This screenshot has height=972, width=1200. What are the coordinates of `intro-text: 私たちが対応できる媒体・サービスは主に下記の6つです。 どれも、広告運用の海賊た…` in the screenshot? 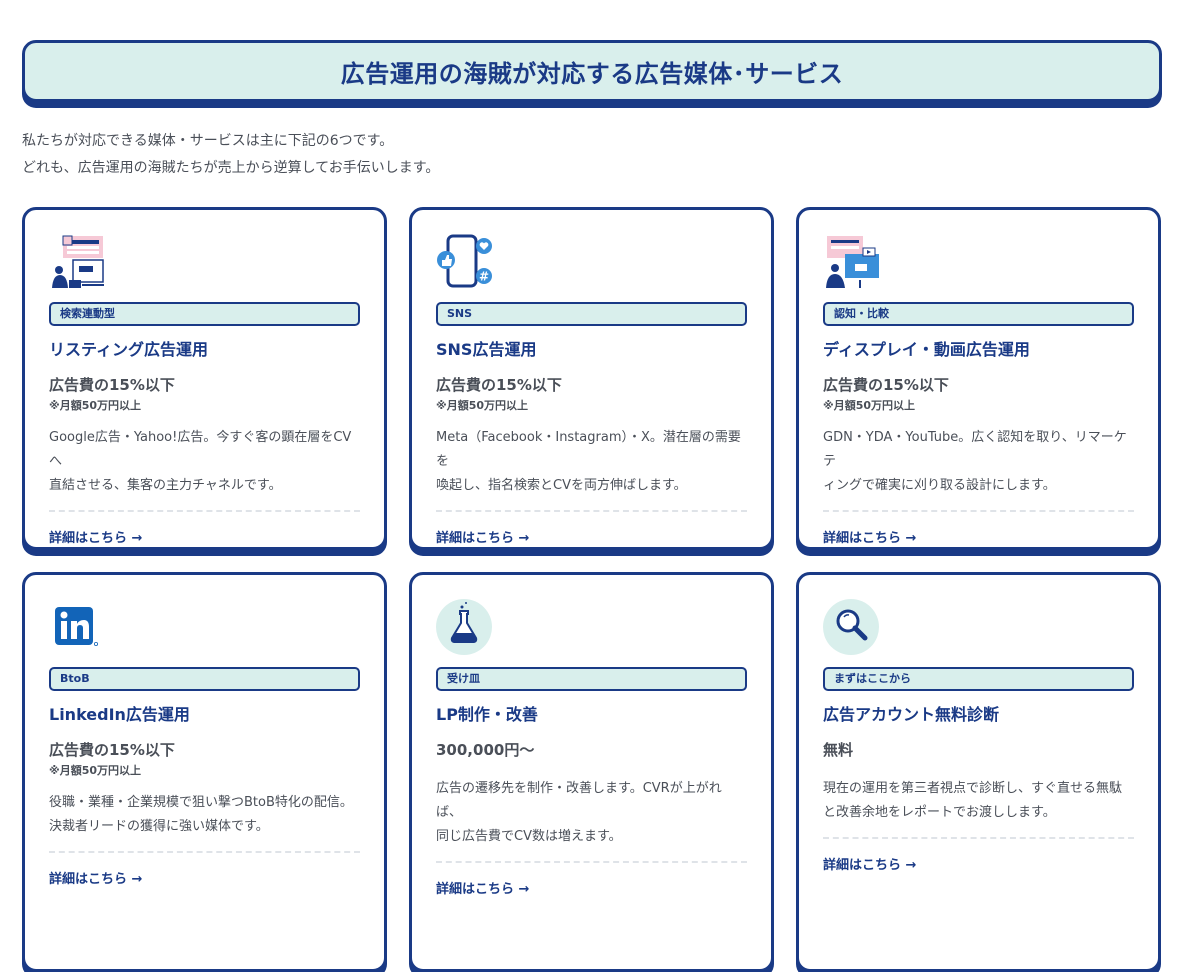 It's located at (592, 155).